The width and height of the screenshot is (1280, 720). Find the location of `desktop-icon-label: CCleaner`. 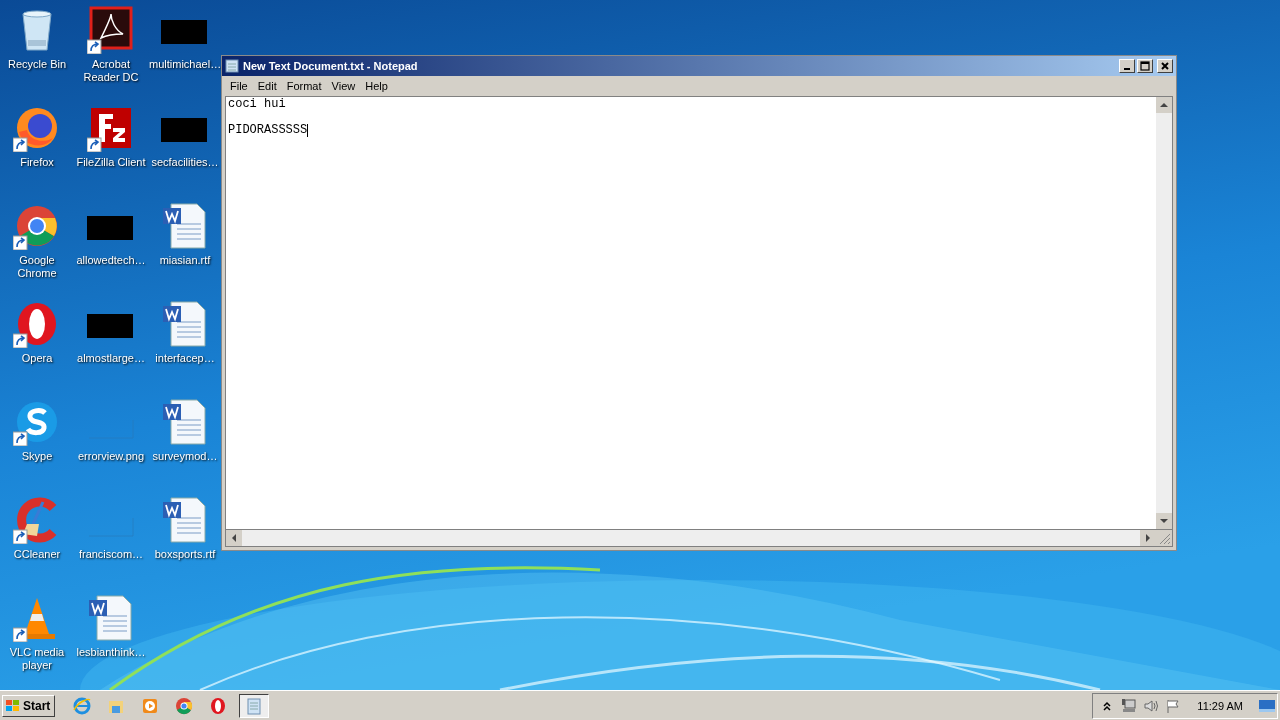

desktop-icon-label: CCleaner is located at coordinates (37, 554).